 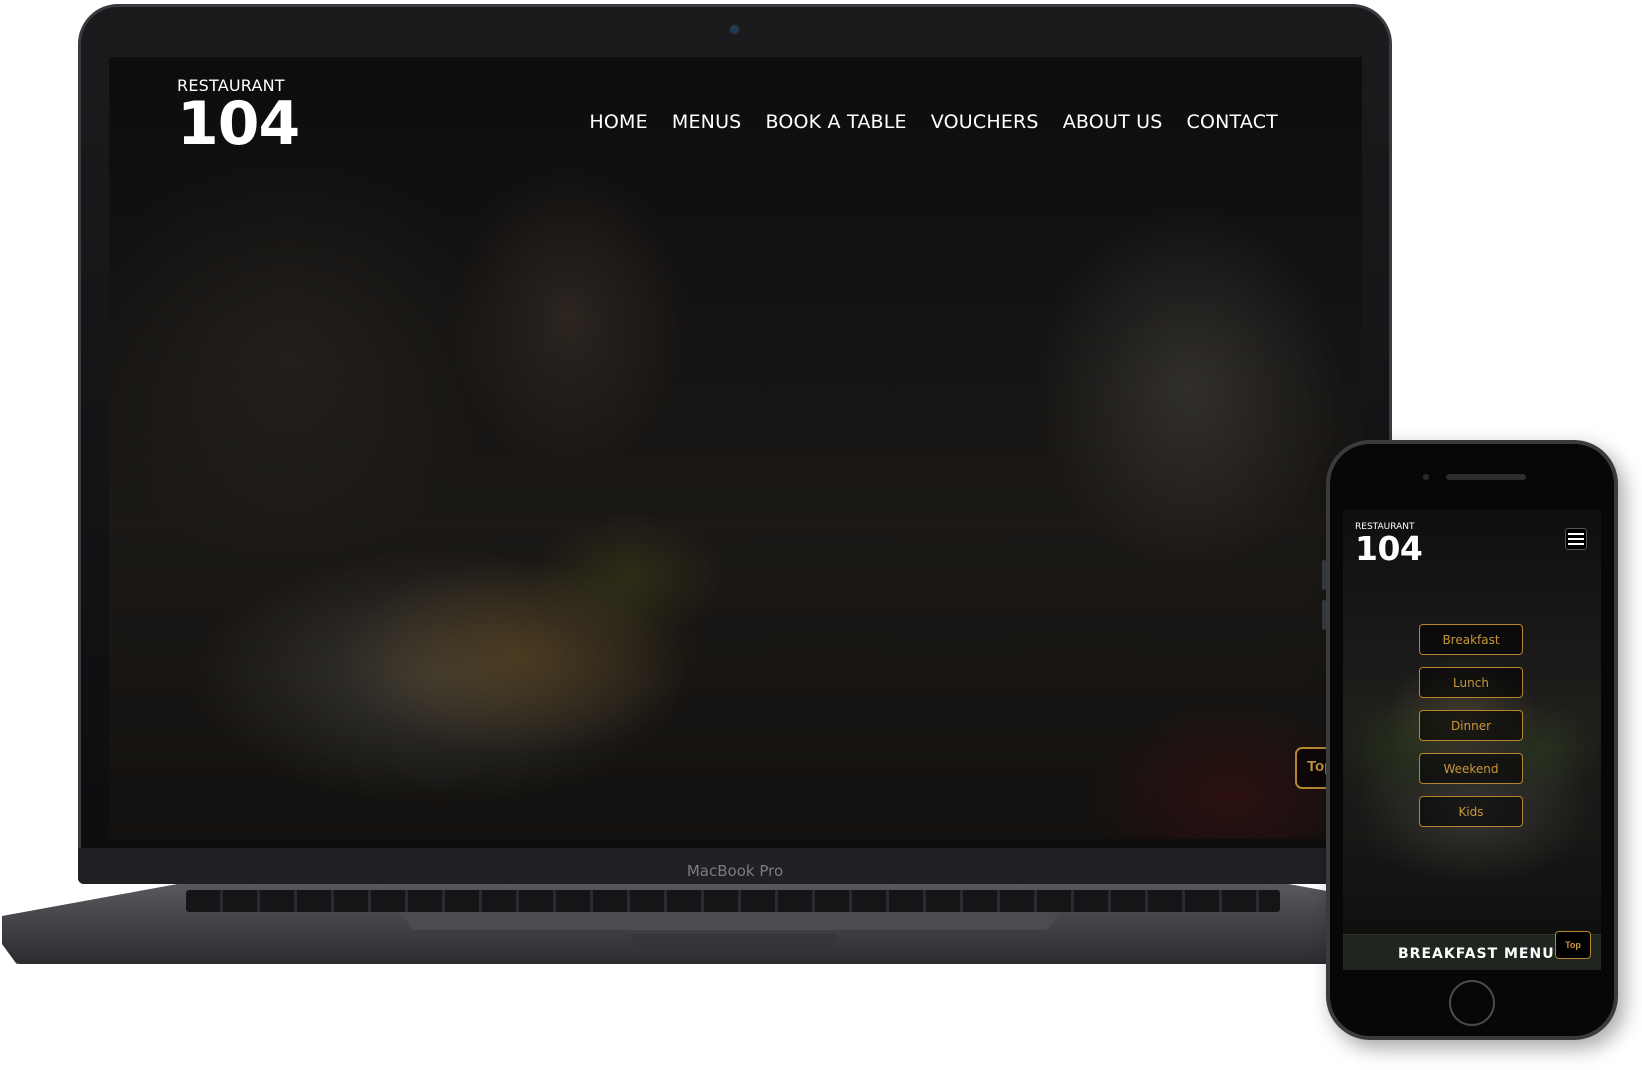 What do you see at coordinates (835, 122) in the screenshot?
I see `nav-book-a-table: BOOK A TABLE` at bounding box center [835, 122].